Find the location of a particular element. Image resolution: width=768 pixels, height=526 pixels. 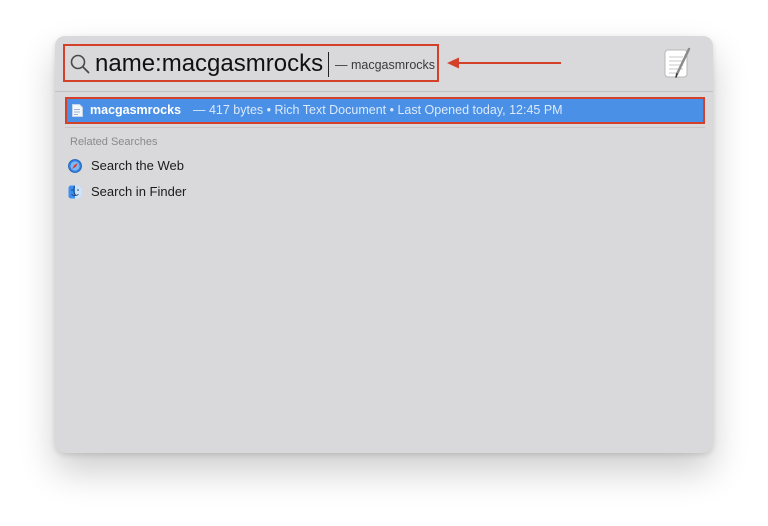

search-the-web-label: Search the Web is located at coordinates (137, 165).